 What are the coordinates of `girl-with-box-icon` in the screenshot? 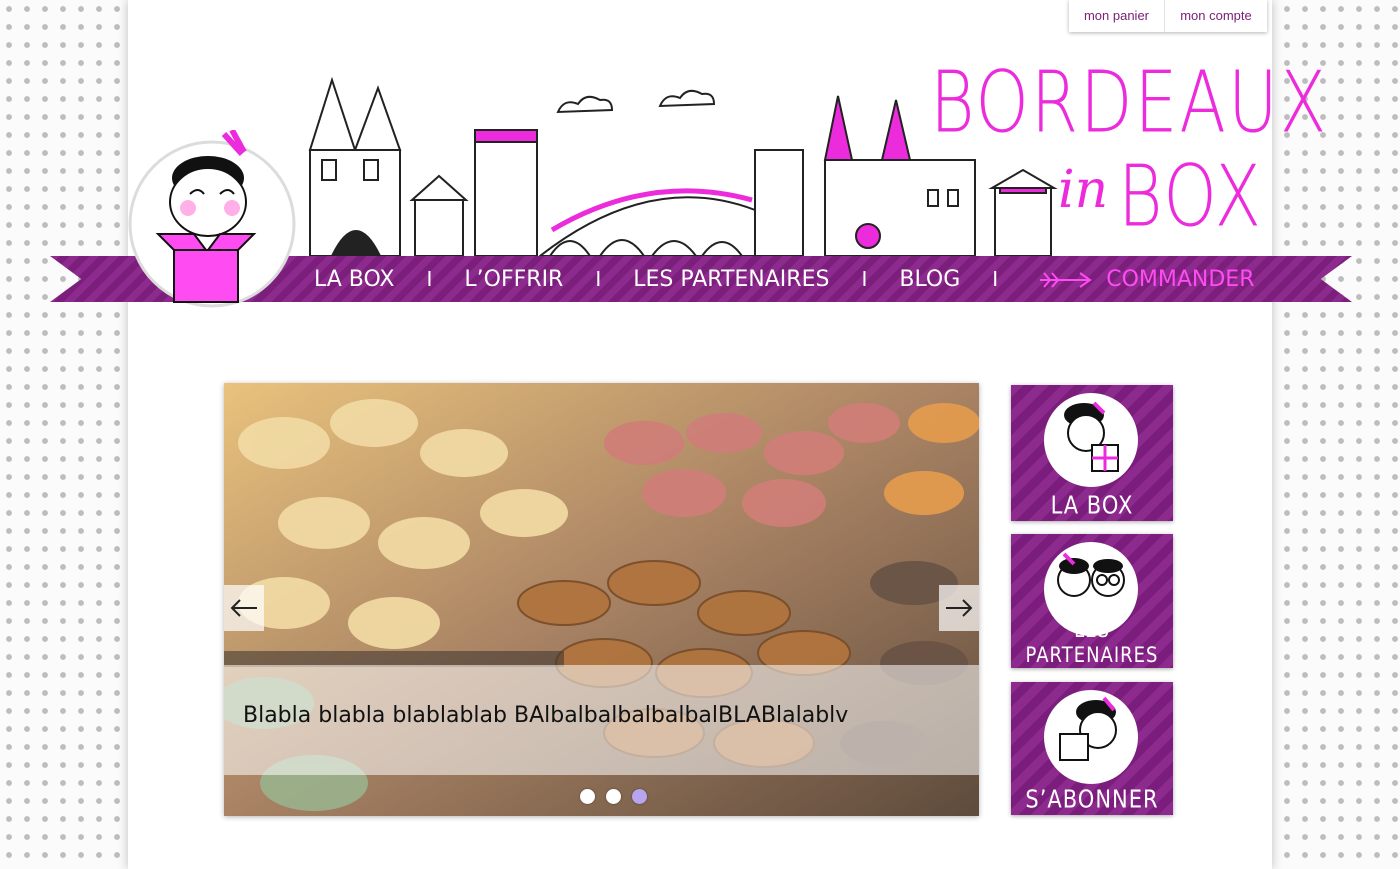 It's located at (1091, 737).